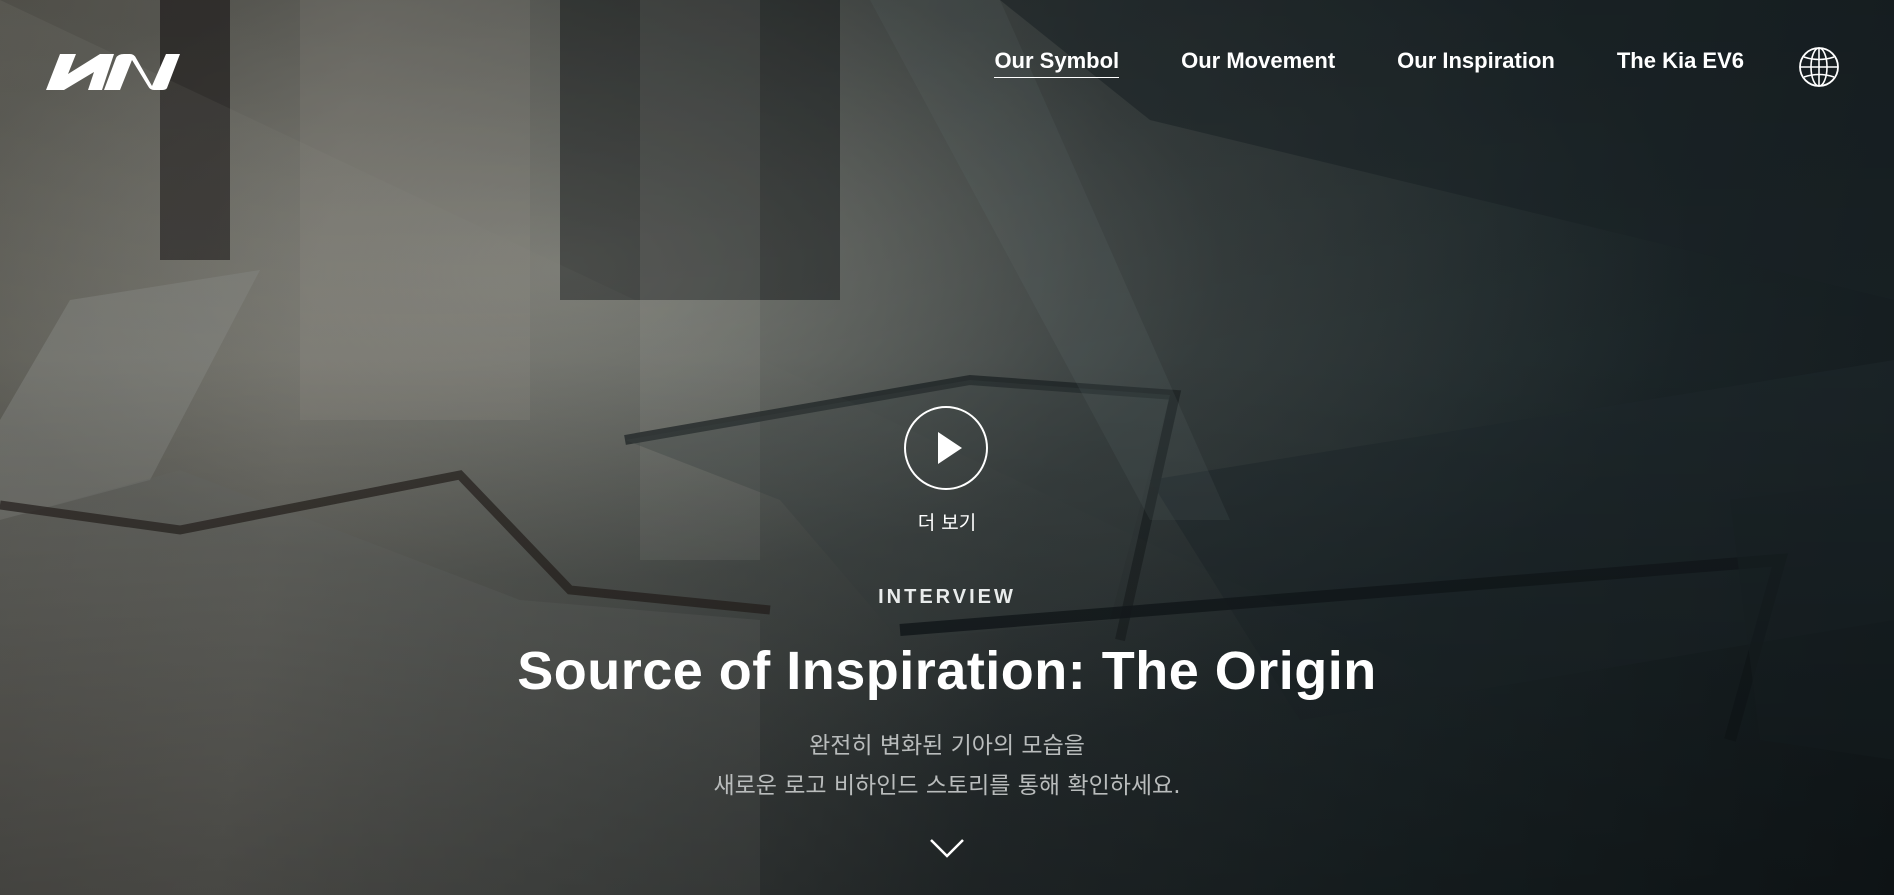 The image size is (1894, 895). What do you see at coordinates (947, 521) in the screenshot?
I see `more-label: 더 보기` at bounding box center [947, 521].